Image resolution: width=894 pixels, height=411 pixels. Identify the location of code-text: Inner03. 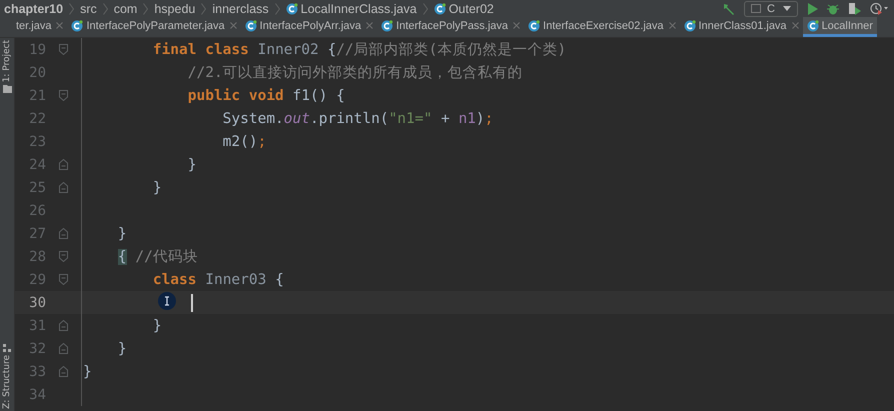
(236, 280).